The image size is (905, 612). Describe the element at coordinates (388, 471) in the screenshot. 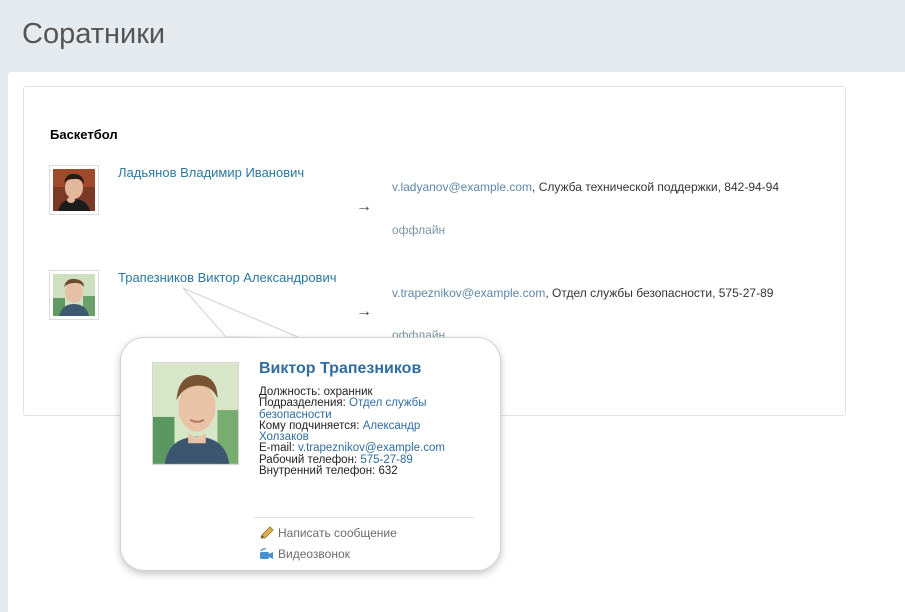

I see `popup-internal-phone-value: 632` at that location.